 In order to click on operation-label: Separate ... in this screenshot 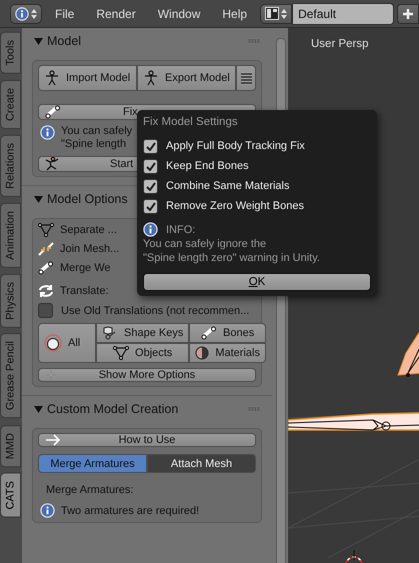, I will do `click(88, 230)`.